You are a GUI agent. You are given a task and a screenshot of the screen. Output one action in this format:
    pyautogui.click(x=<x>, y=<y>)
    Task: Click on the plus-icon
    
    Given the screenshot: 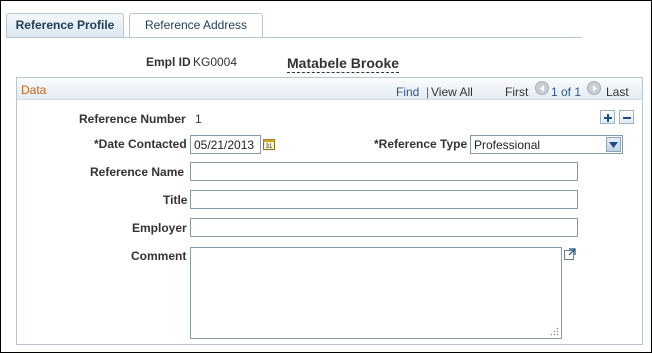 What is the action you would take?
    pyautogui.click(x=608, y=118)
    